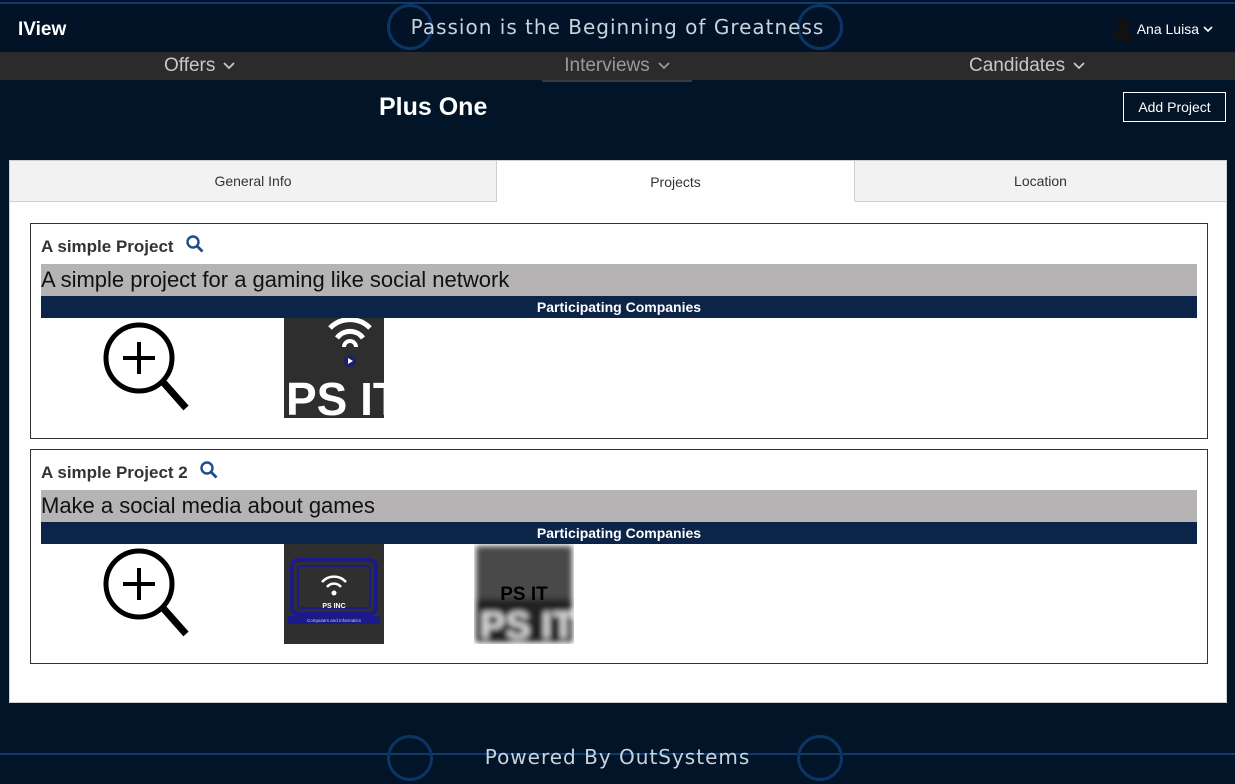 The width and height of the screenshot is (1235, 784). I want to click on project-header: A simple Project 2, so click(129, 472).